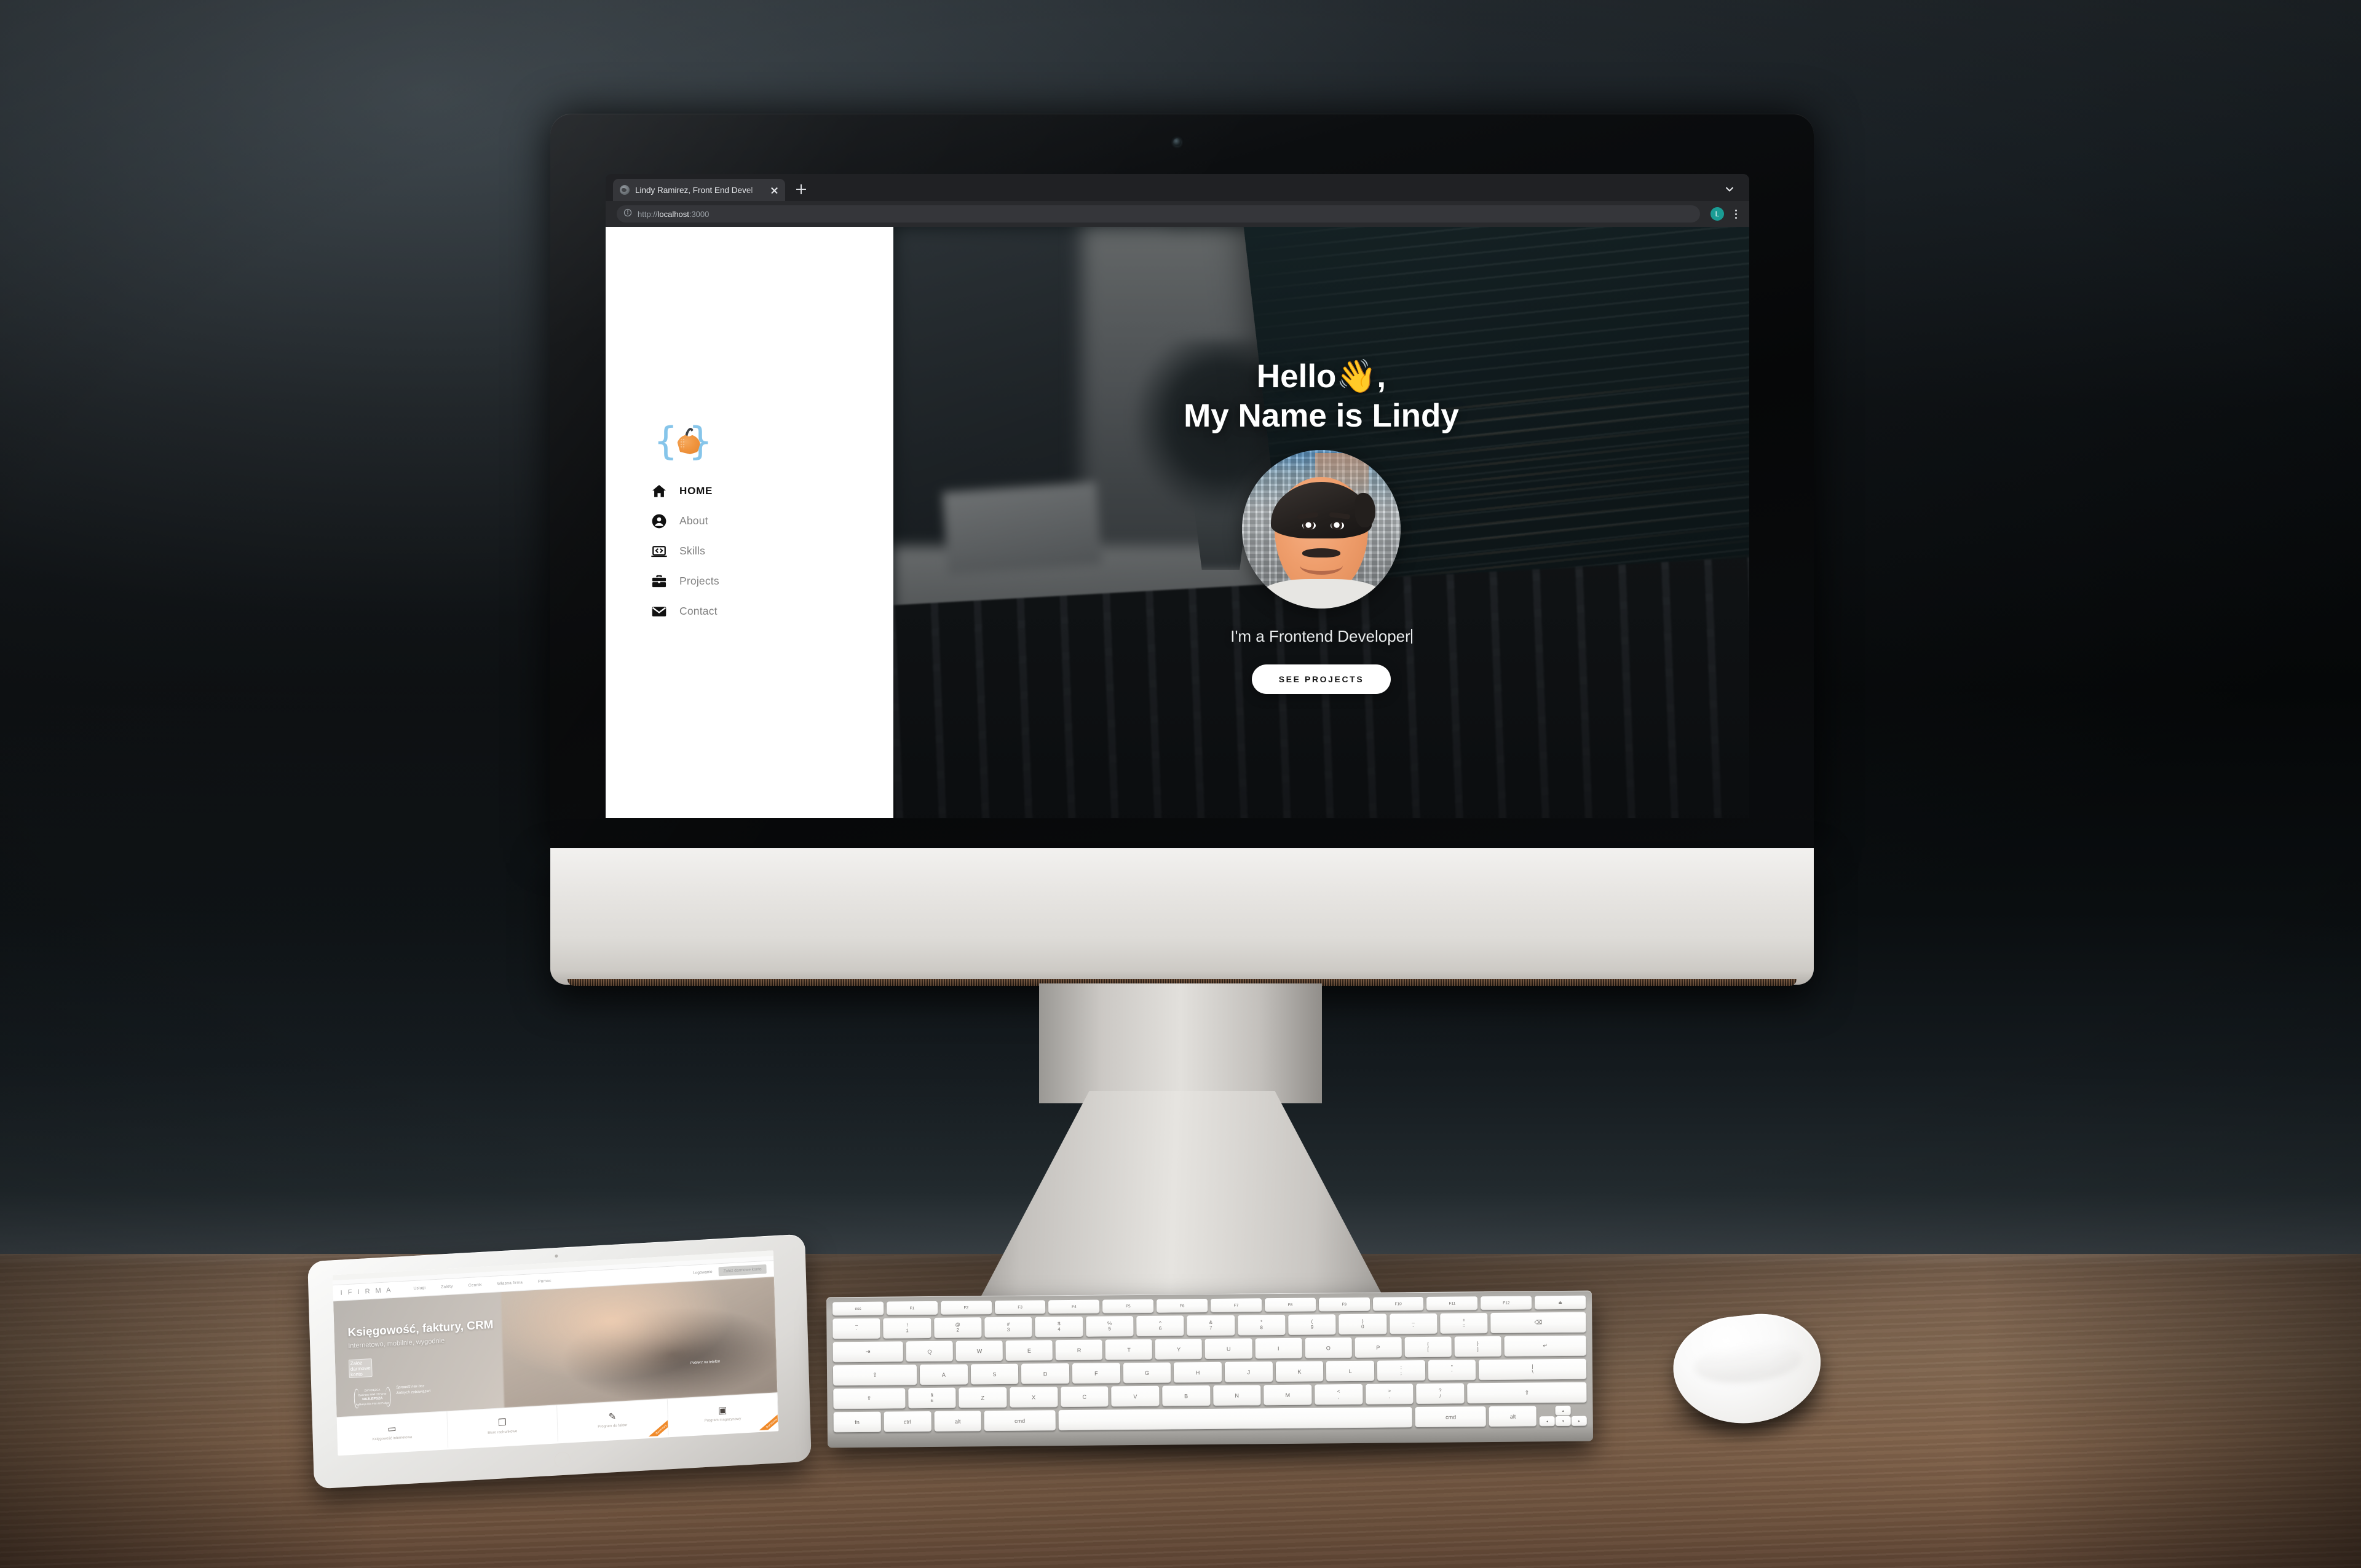 The height and width of the screenshot is (1568, 2361). What do you see at coordinates (1464, 1323) in the screenshot?
I see `keyboard-key: + =` at bounding box center [1464, 1323].